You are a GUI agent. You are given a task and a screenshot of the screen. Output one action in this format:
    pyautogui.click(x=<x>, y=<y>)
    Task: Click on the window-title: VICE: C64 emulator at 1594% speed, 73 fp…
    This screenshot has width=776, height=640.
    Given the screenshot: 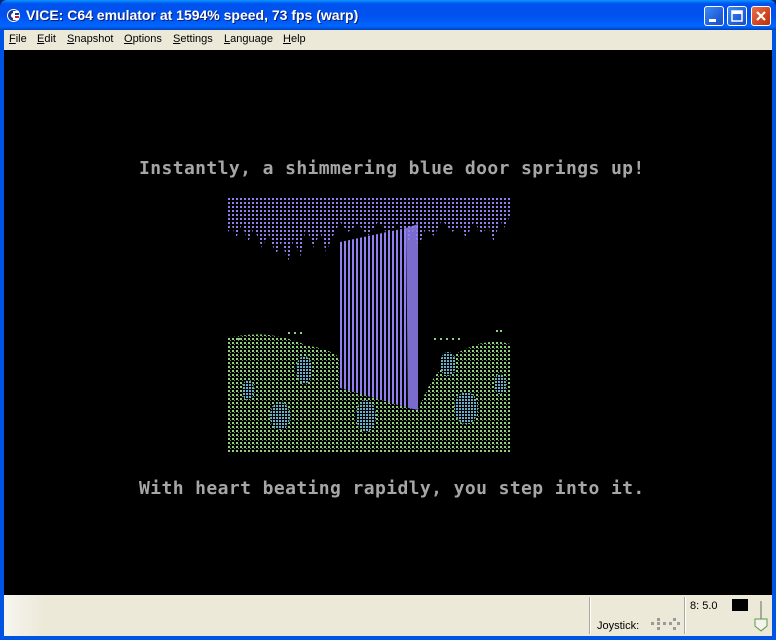 What is the action you would take?
    pyautogui.click(x=192, y=15)
    